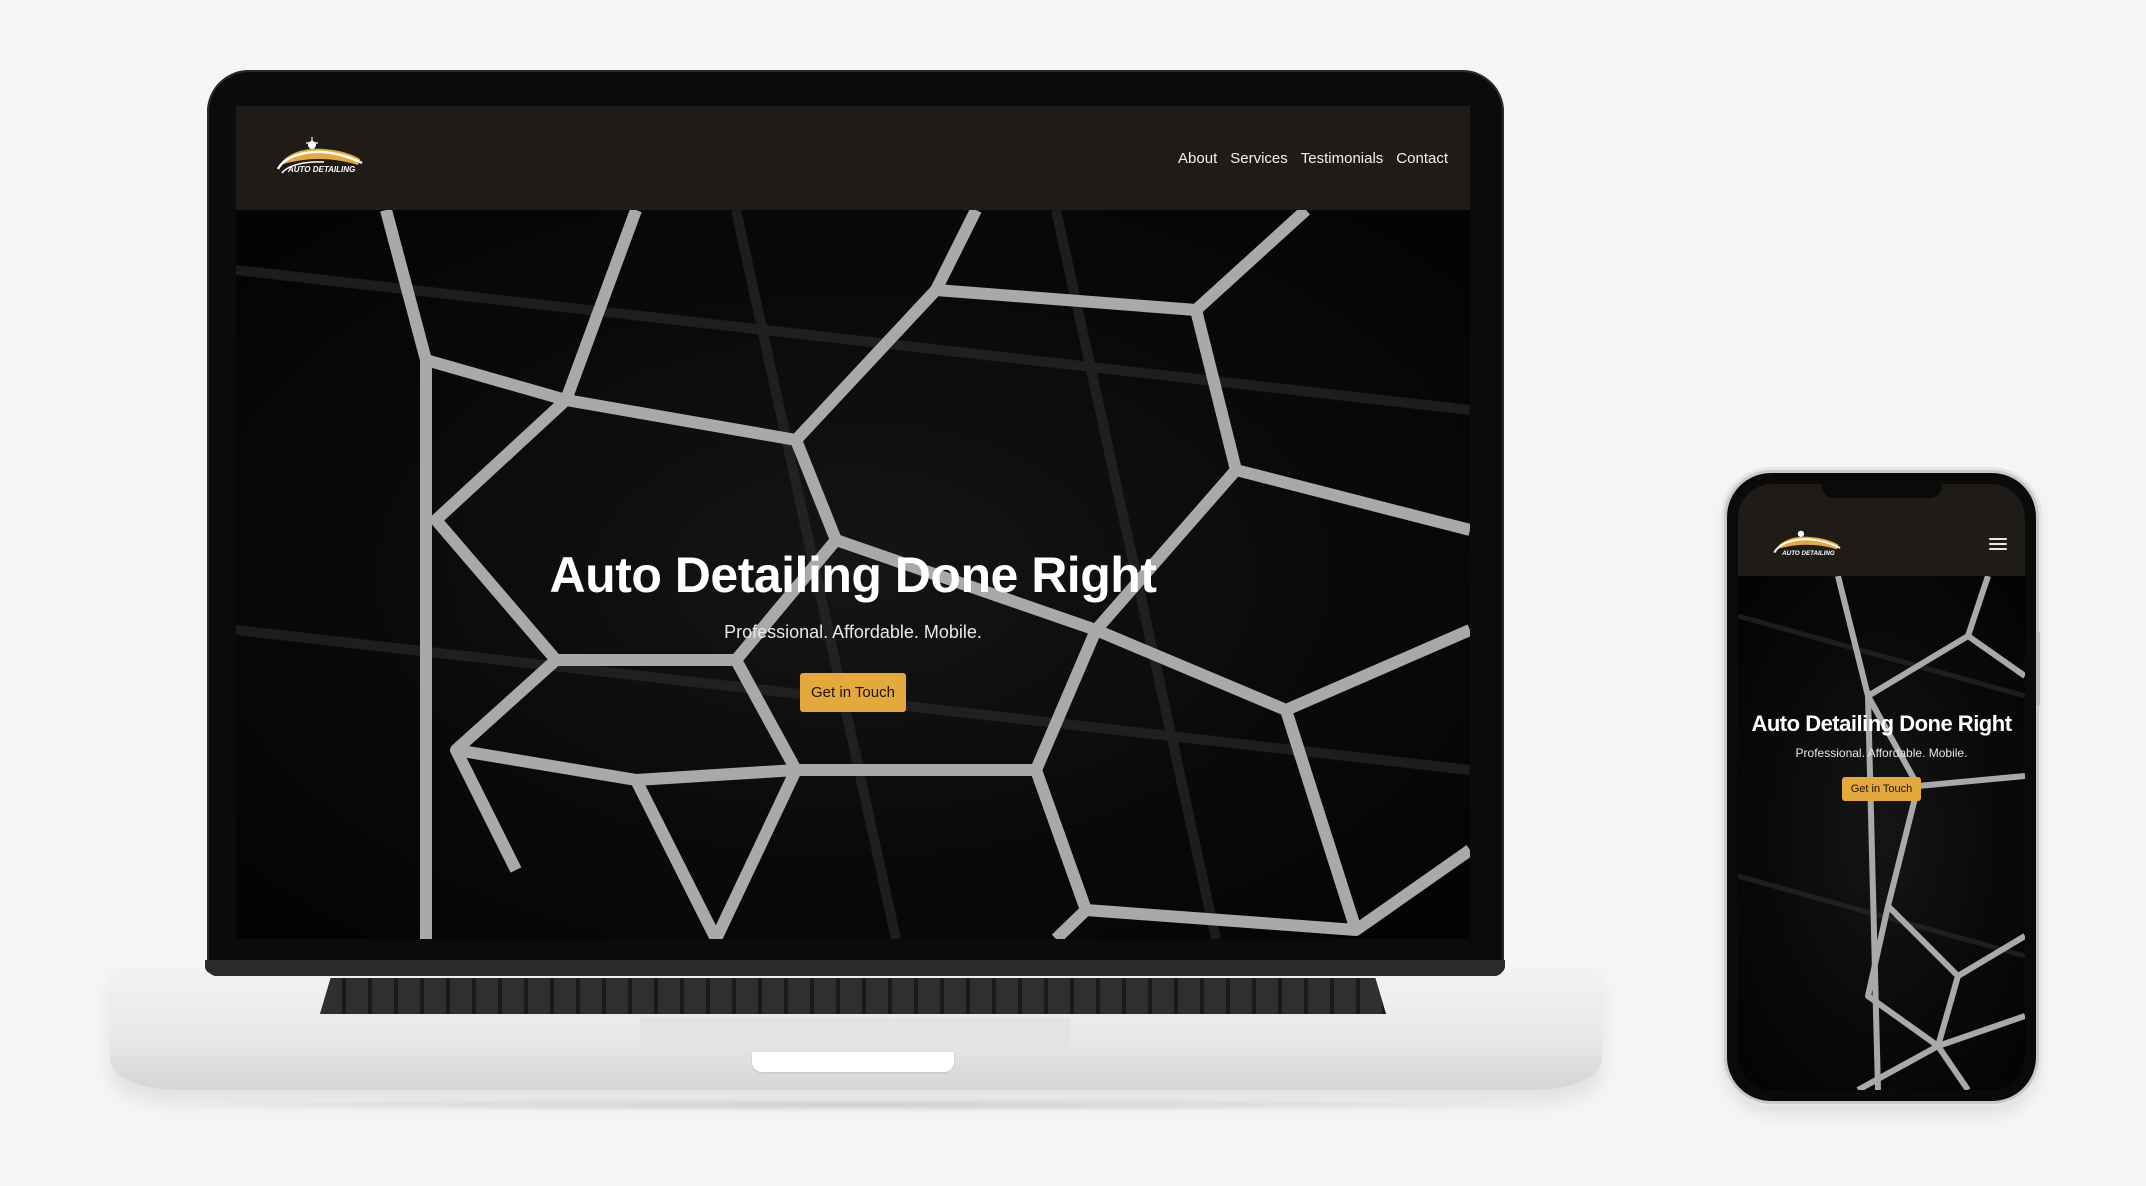 The image size is (2146, 1186). Describe the element at coordinates (853, 692) in the screenshot. I see `get-in-touch-button: Get in Touch` at that location.